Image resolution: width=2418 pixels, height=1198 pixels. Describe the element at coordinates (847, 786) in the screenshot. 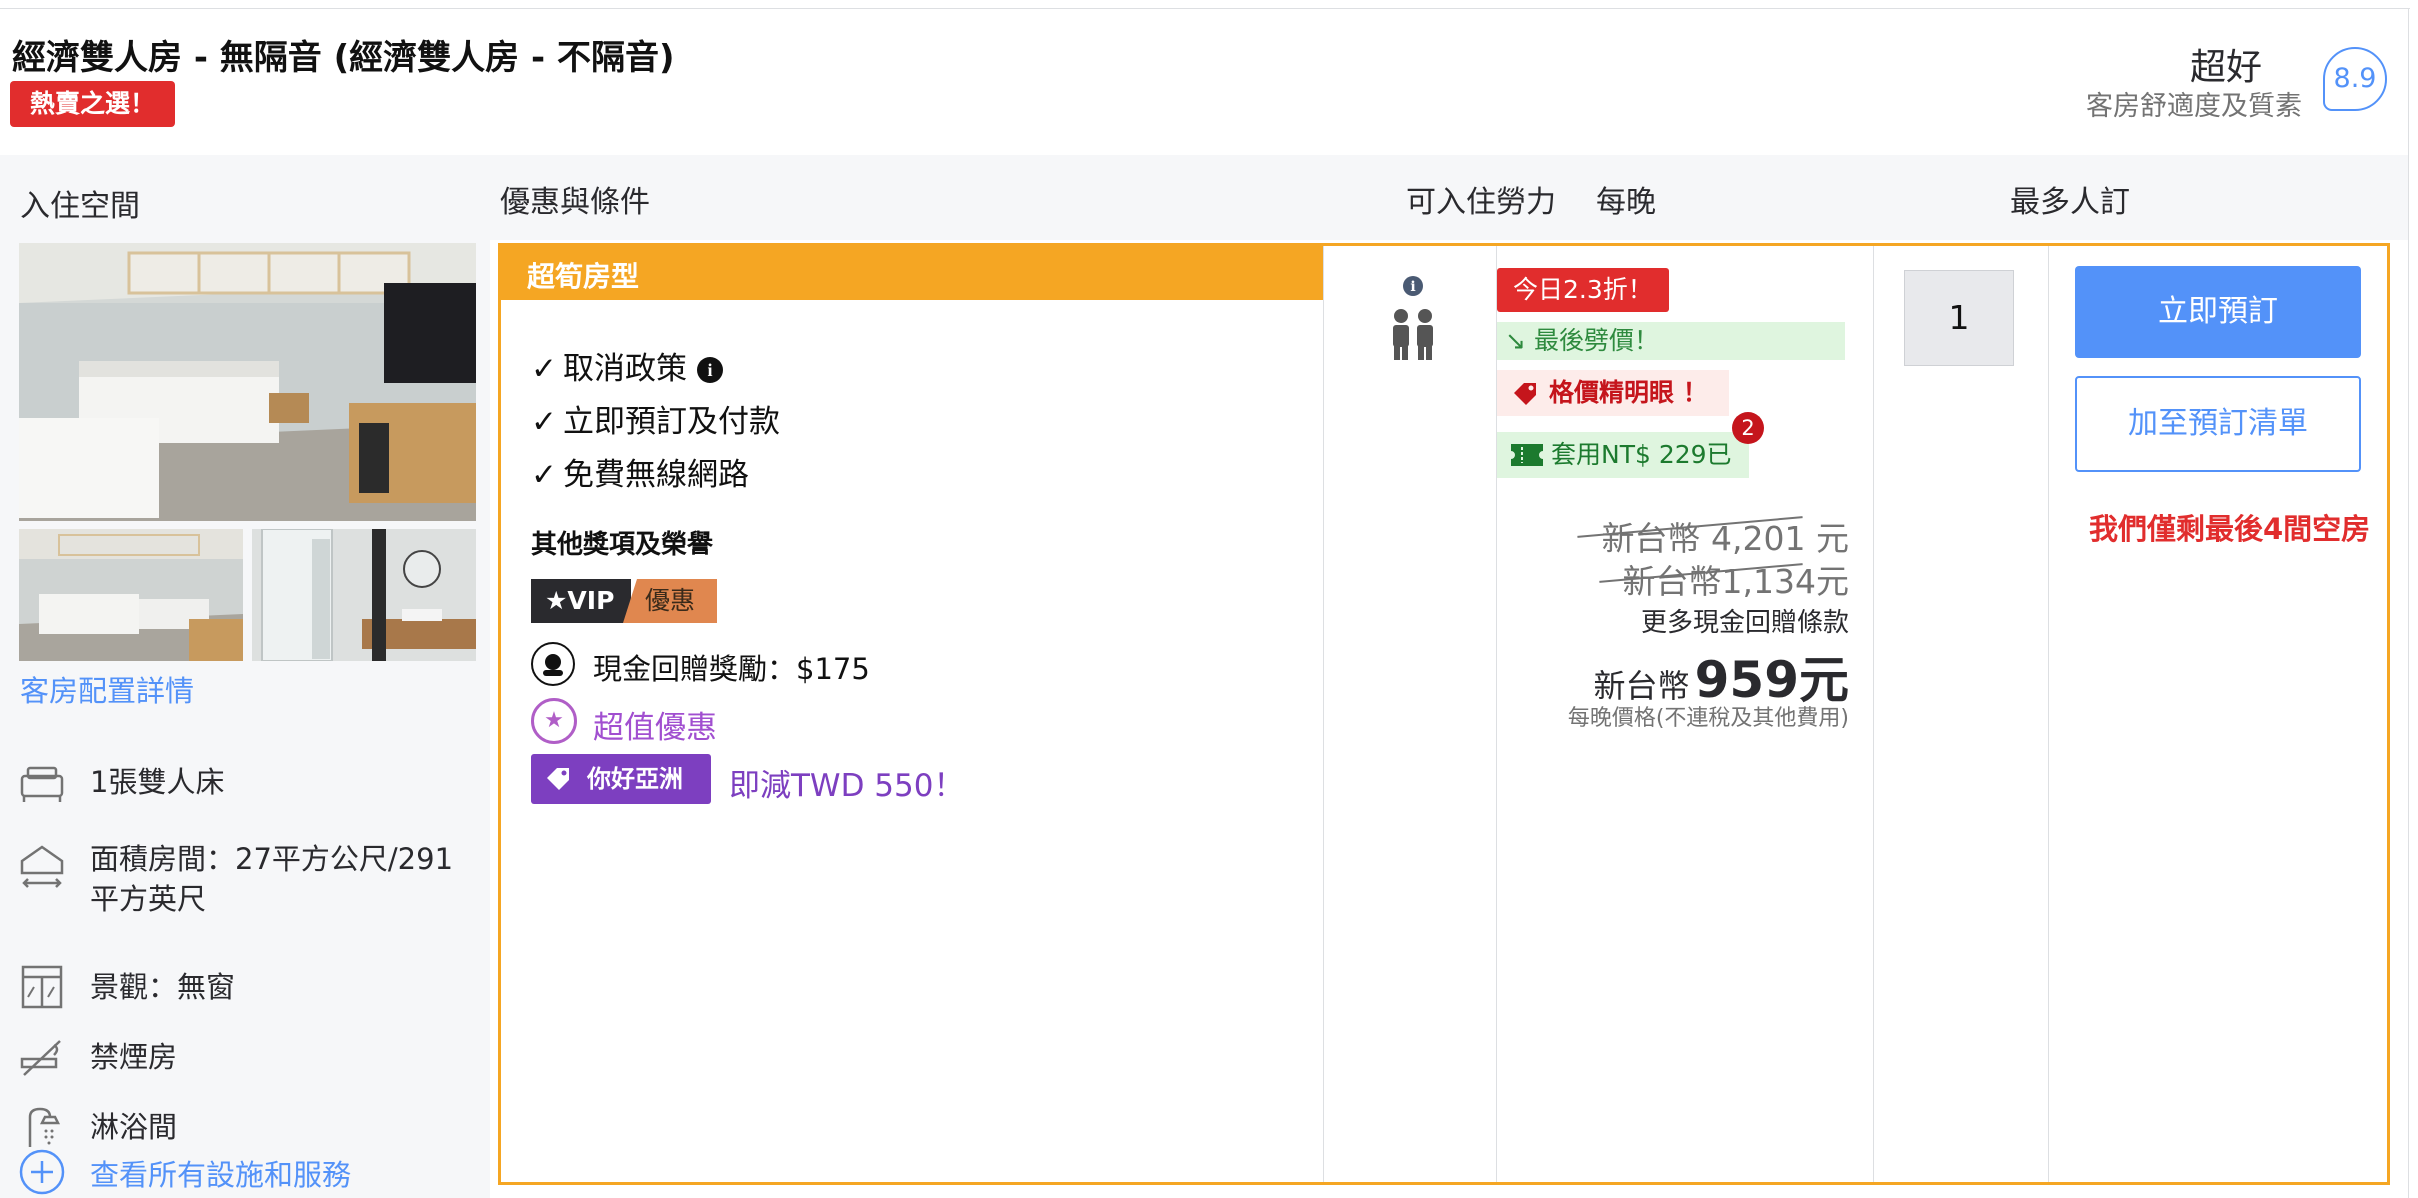

I see `hello-asia-discount: 即減TWD 550！` at that location.